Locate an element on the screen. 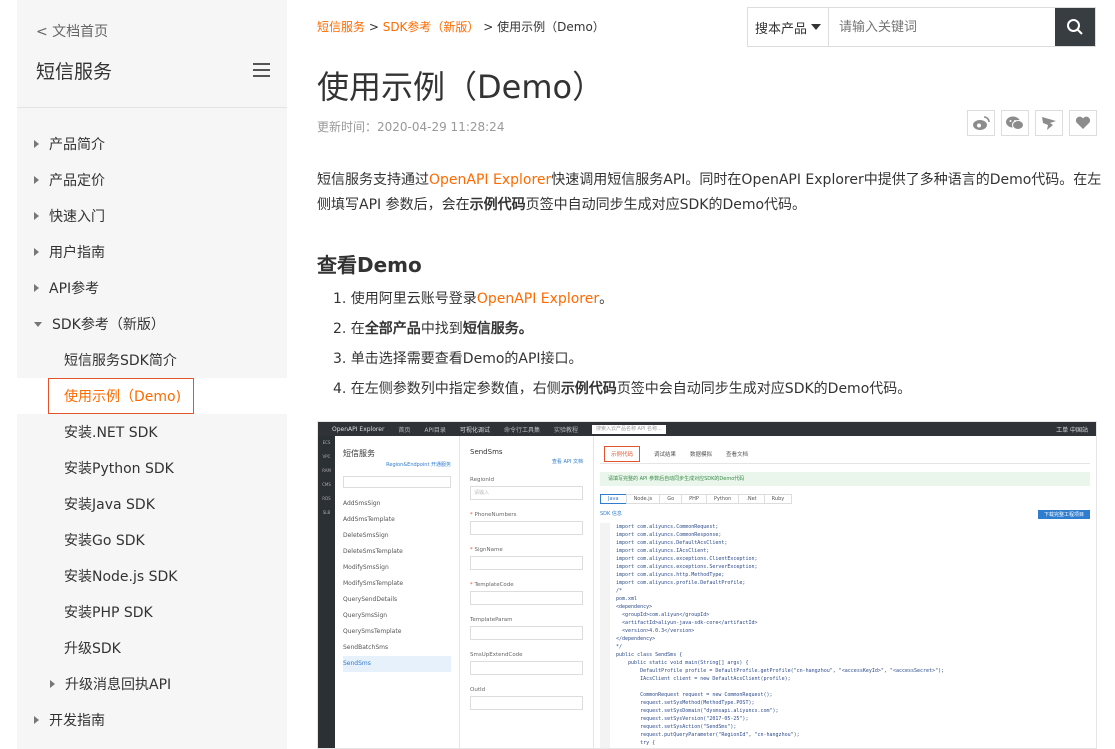 The image size is (1115, 749). step-text: 页签中会自动同步生成对应SDK的Demo代码。 is located at coordinates (764, 389).